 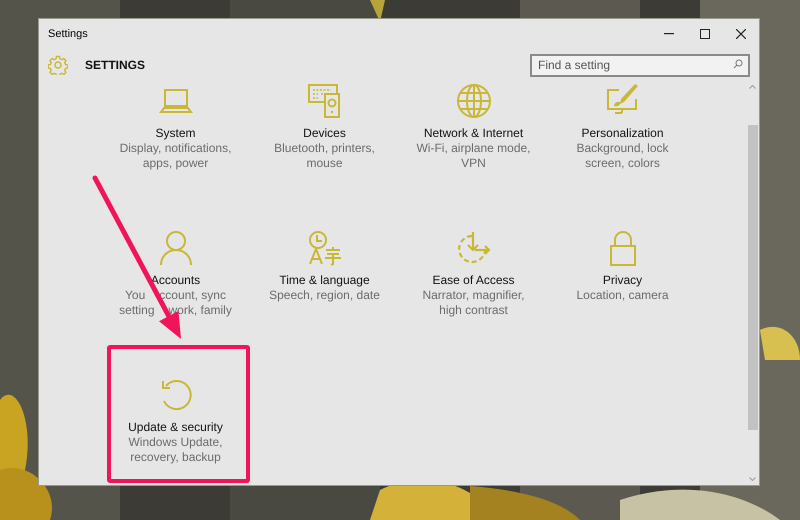 I want to click on scroll-up-icon, so click(x=752, y=87).